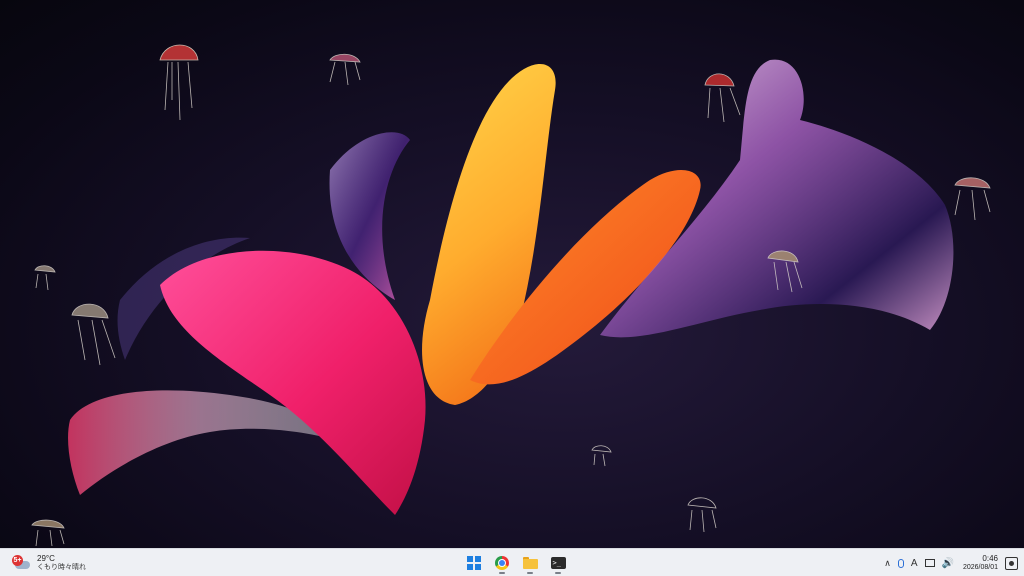 The image size is (1024, 576). I want to click on ime-mode-indicator: A, so click(914, 563).